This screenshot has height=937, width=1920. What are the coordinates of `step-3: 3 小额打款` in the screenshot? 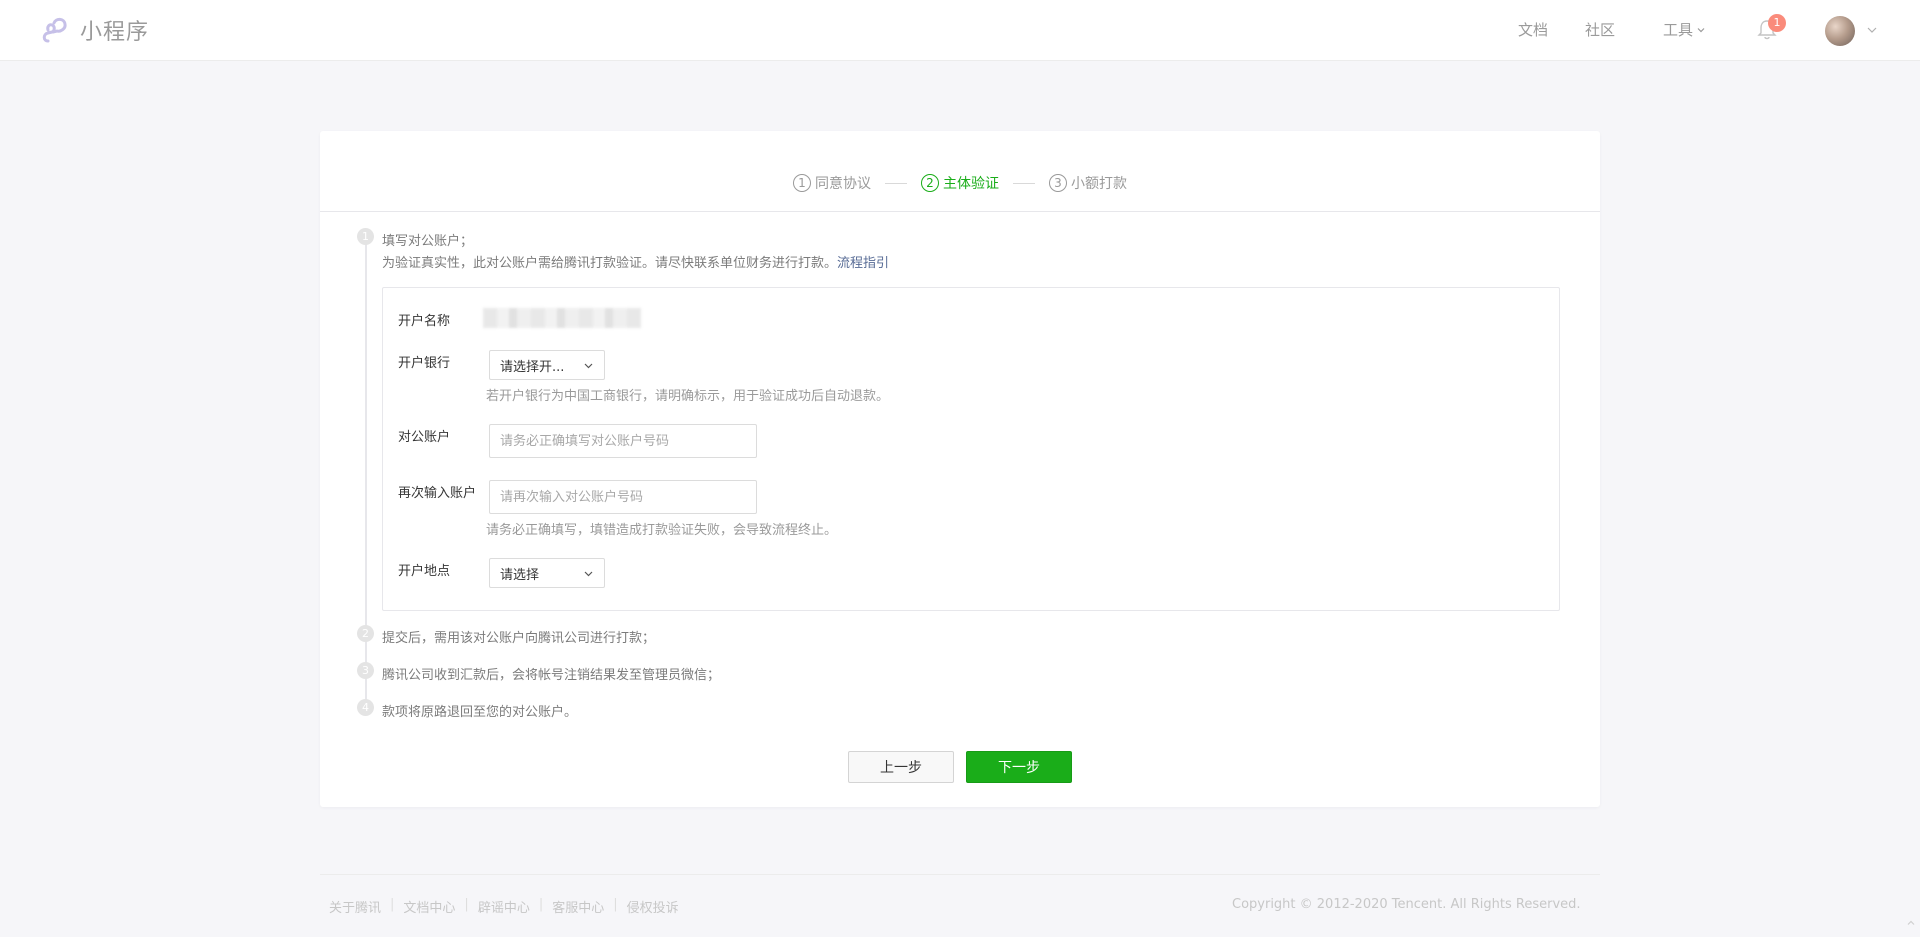 It's located at (1088, 183).